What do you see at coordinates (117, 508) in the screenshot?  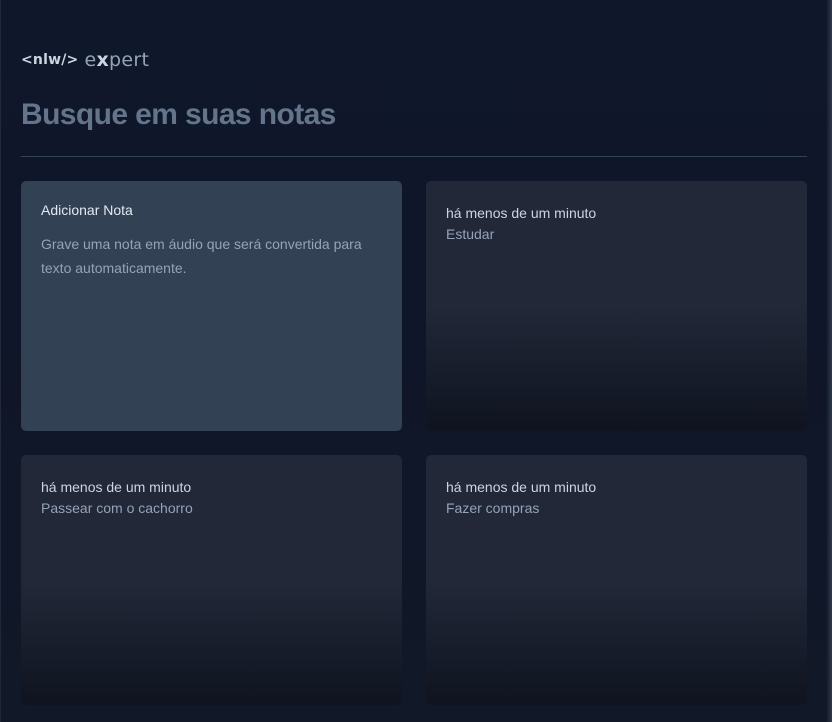 I see `note-content: Passear com o cachorro` at bounding box center [117, 508].